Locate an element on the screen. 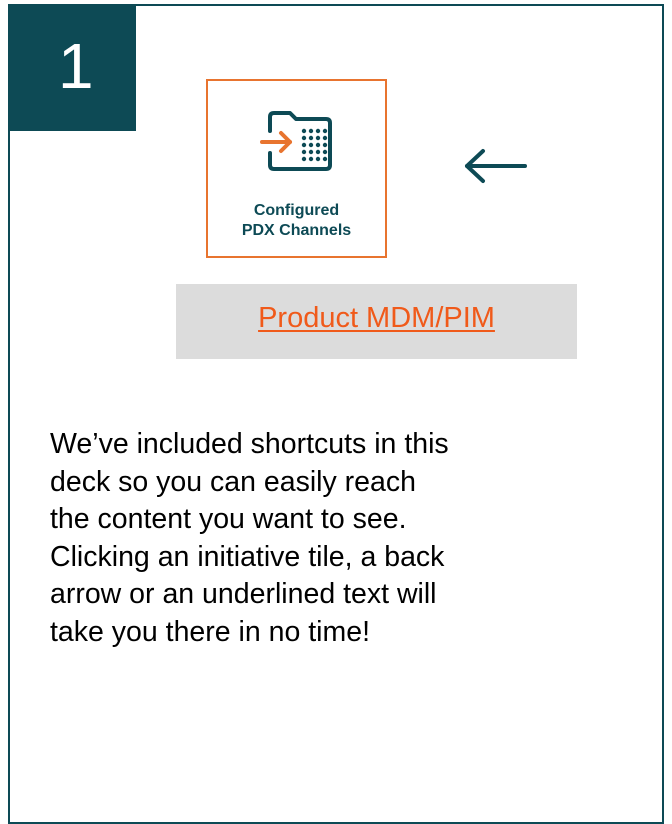 The width and height of the screenshot is (672, 824). tile-label-line-2: PDX Channels is located at coordinates (296, 230).